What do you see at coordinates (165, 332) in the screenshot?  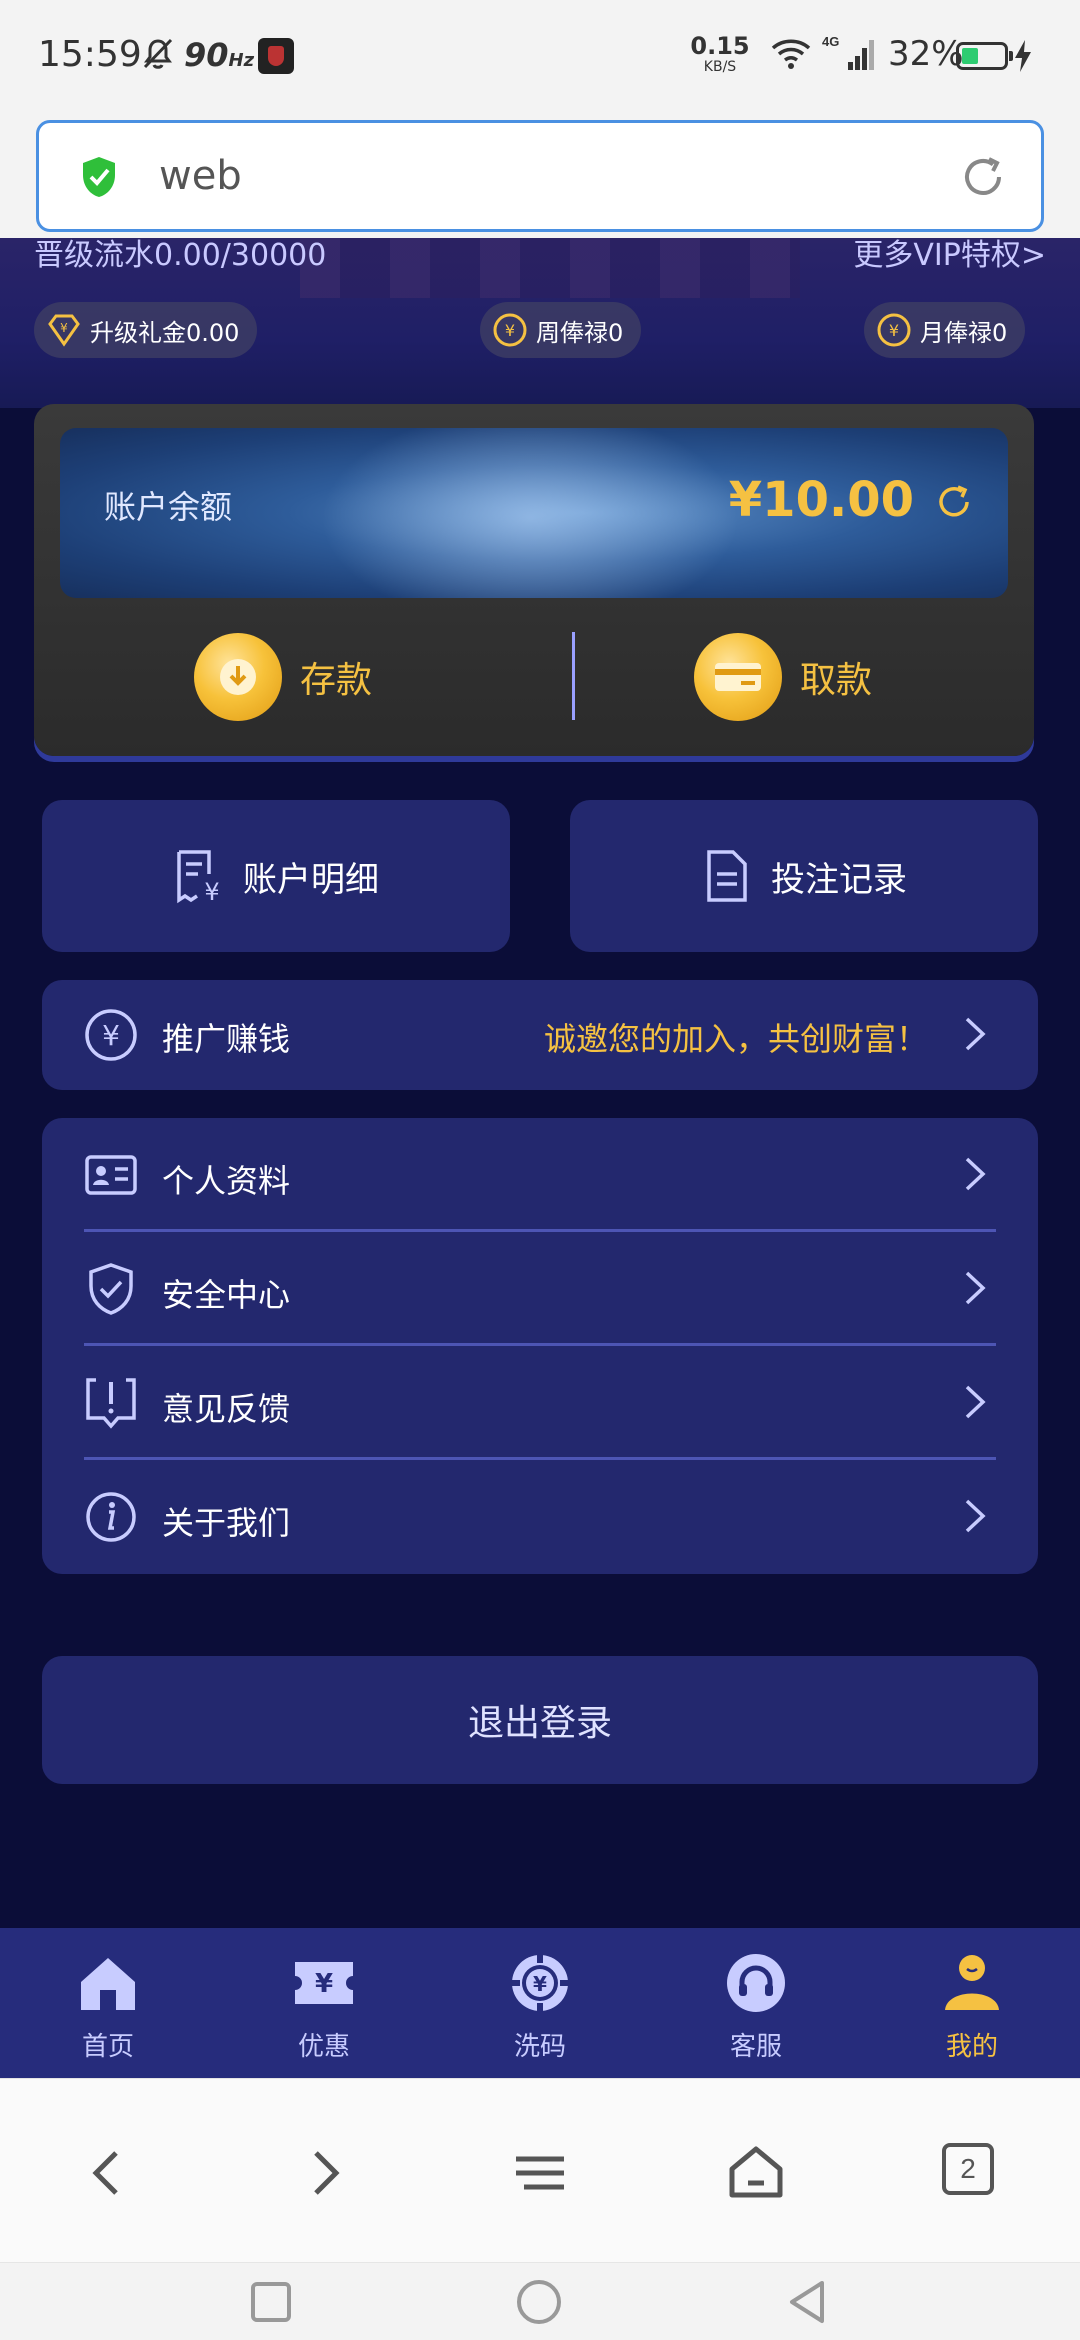 I see `upgrade-bonus-label: 升级礼金0.00` at bounding box center [165, 332].